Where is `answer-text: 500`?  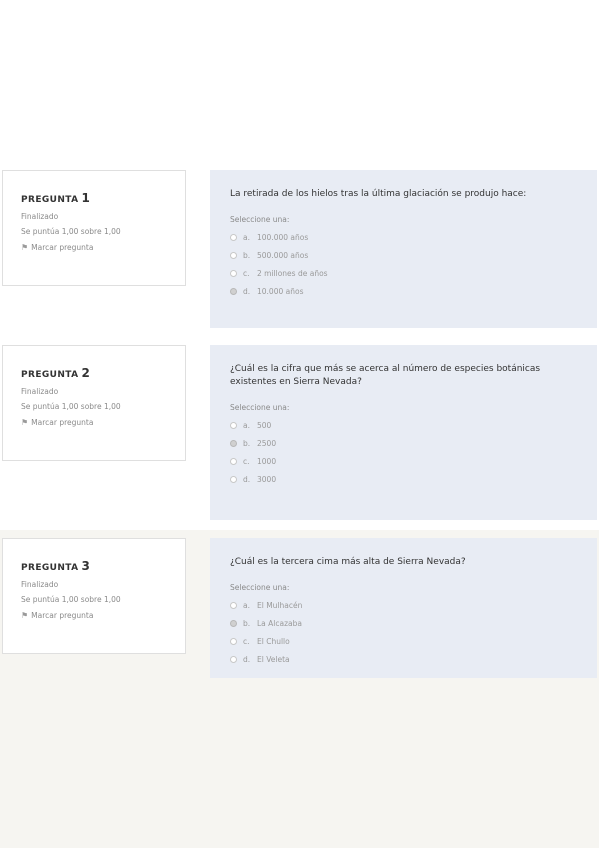 answer-text: 500 is located at coordinates (264, 425).